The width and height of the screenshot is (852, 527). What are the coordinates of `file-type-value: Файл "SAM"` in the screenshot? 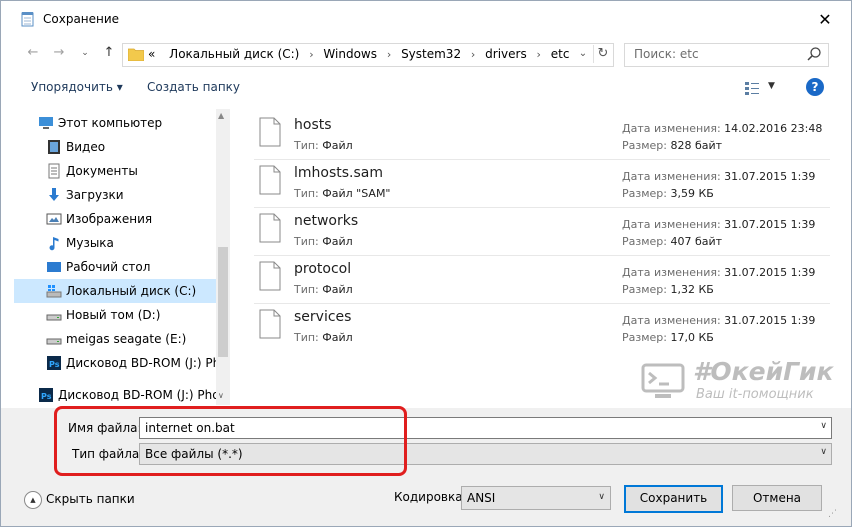 It's located at (356, 193).